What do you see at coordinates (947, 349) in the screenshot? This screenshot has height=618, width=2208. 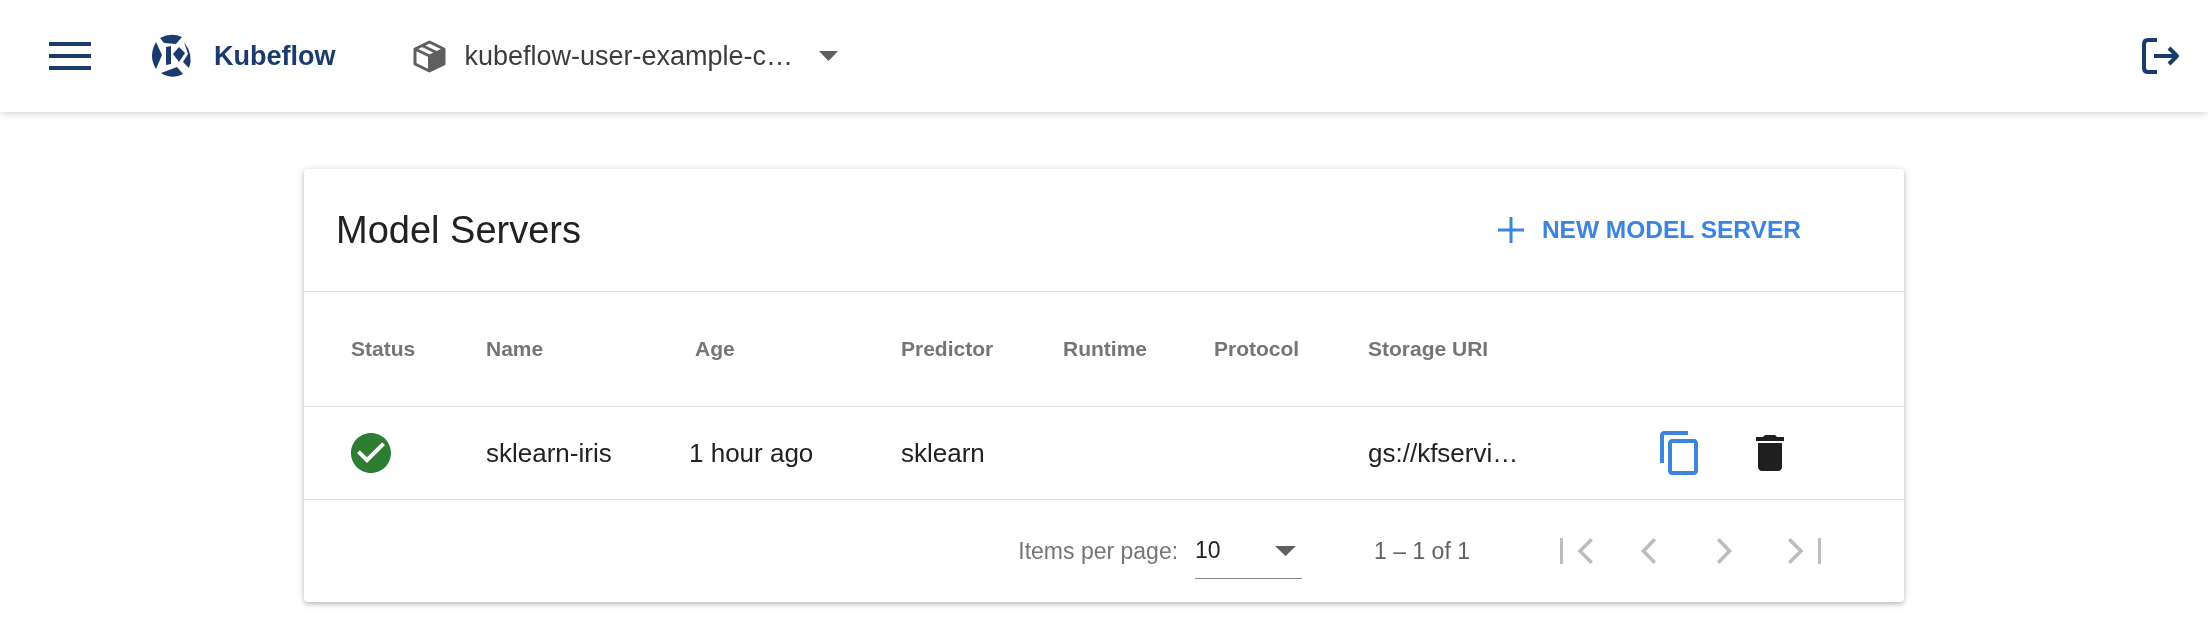 I see `column-header: Predictor` at bounding box center [947, 349].